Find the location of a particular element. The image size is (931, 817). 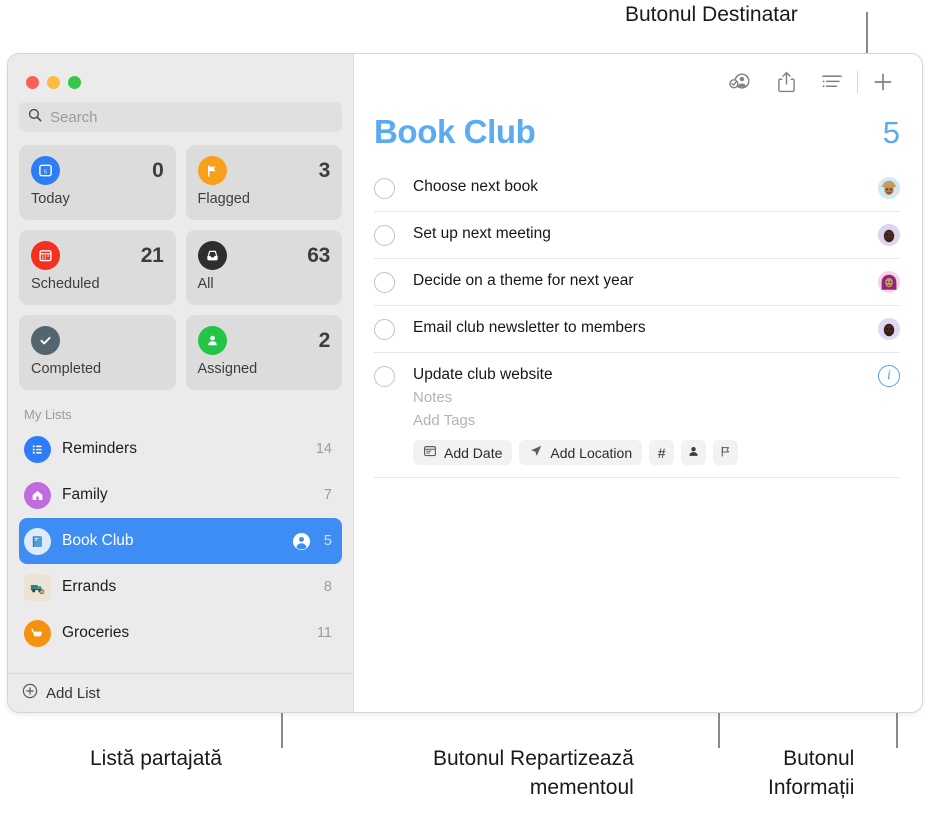

reminder-title: Decide on a theme for next year is located at coordinates (523, 280).